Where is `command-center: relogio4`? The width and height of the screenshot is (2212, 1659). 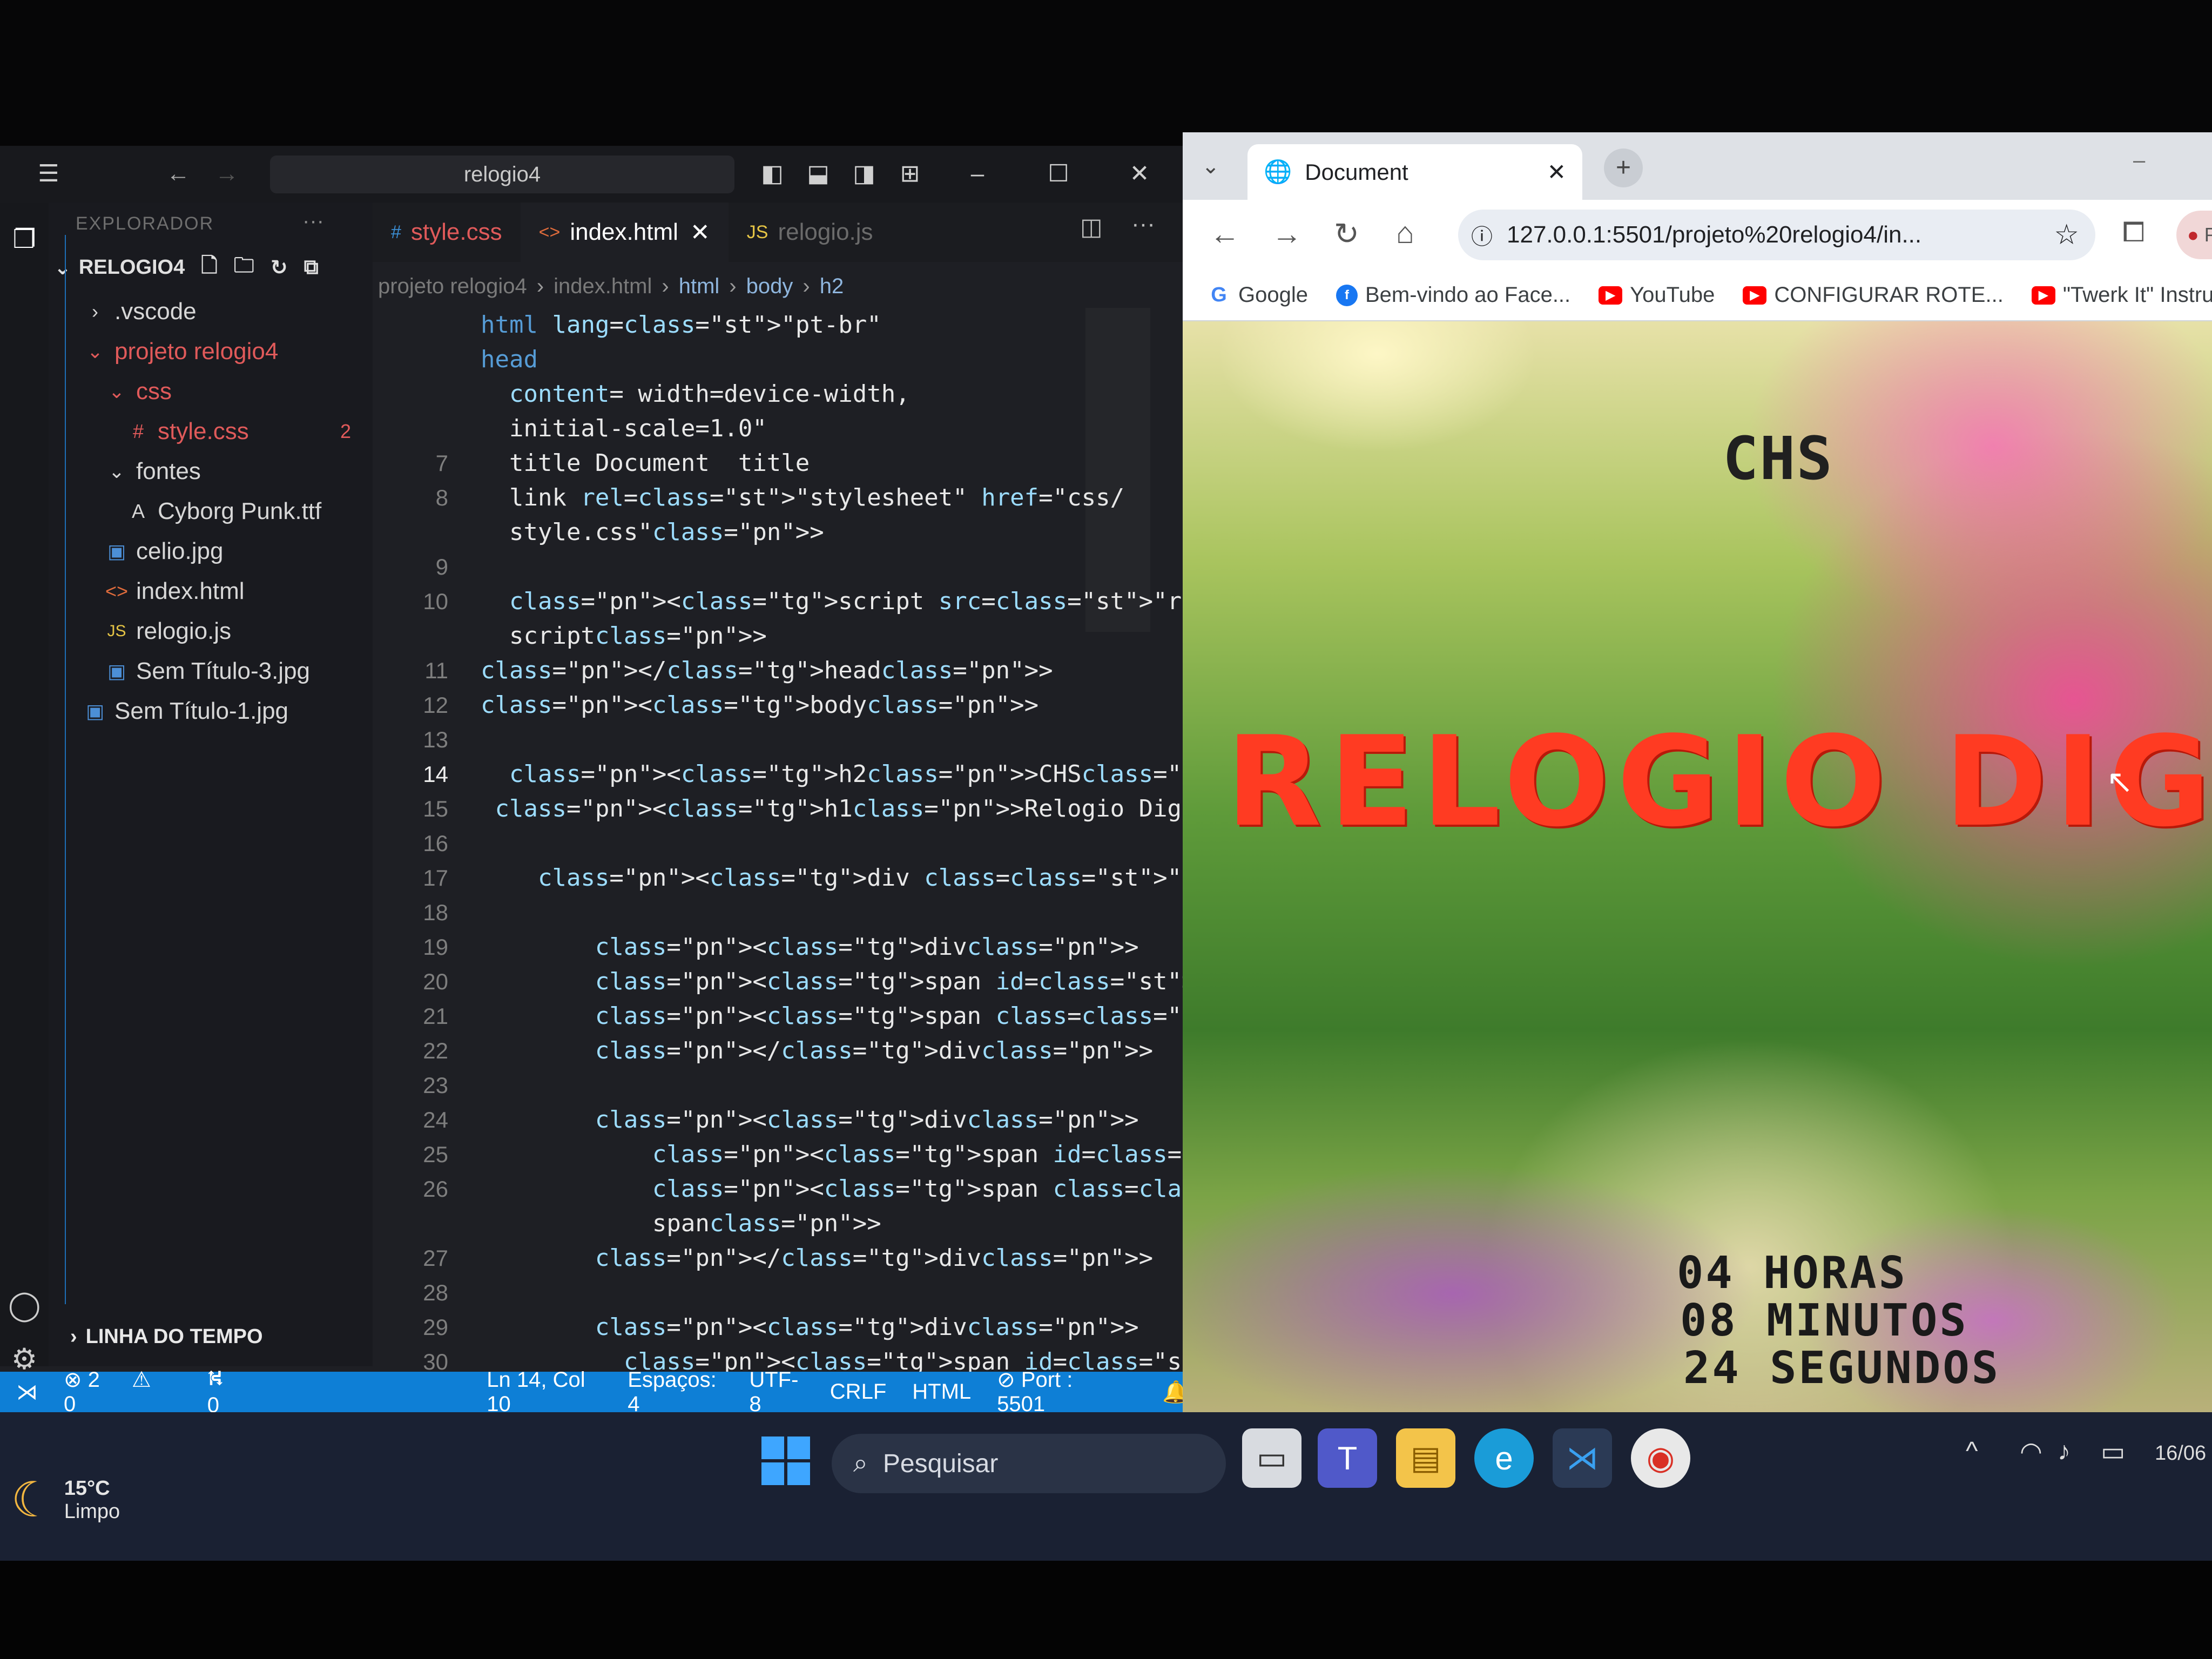 command-center: relogio4 is located at coordinates (502, 174).